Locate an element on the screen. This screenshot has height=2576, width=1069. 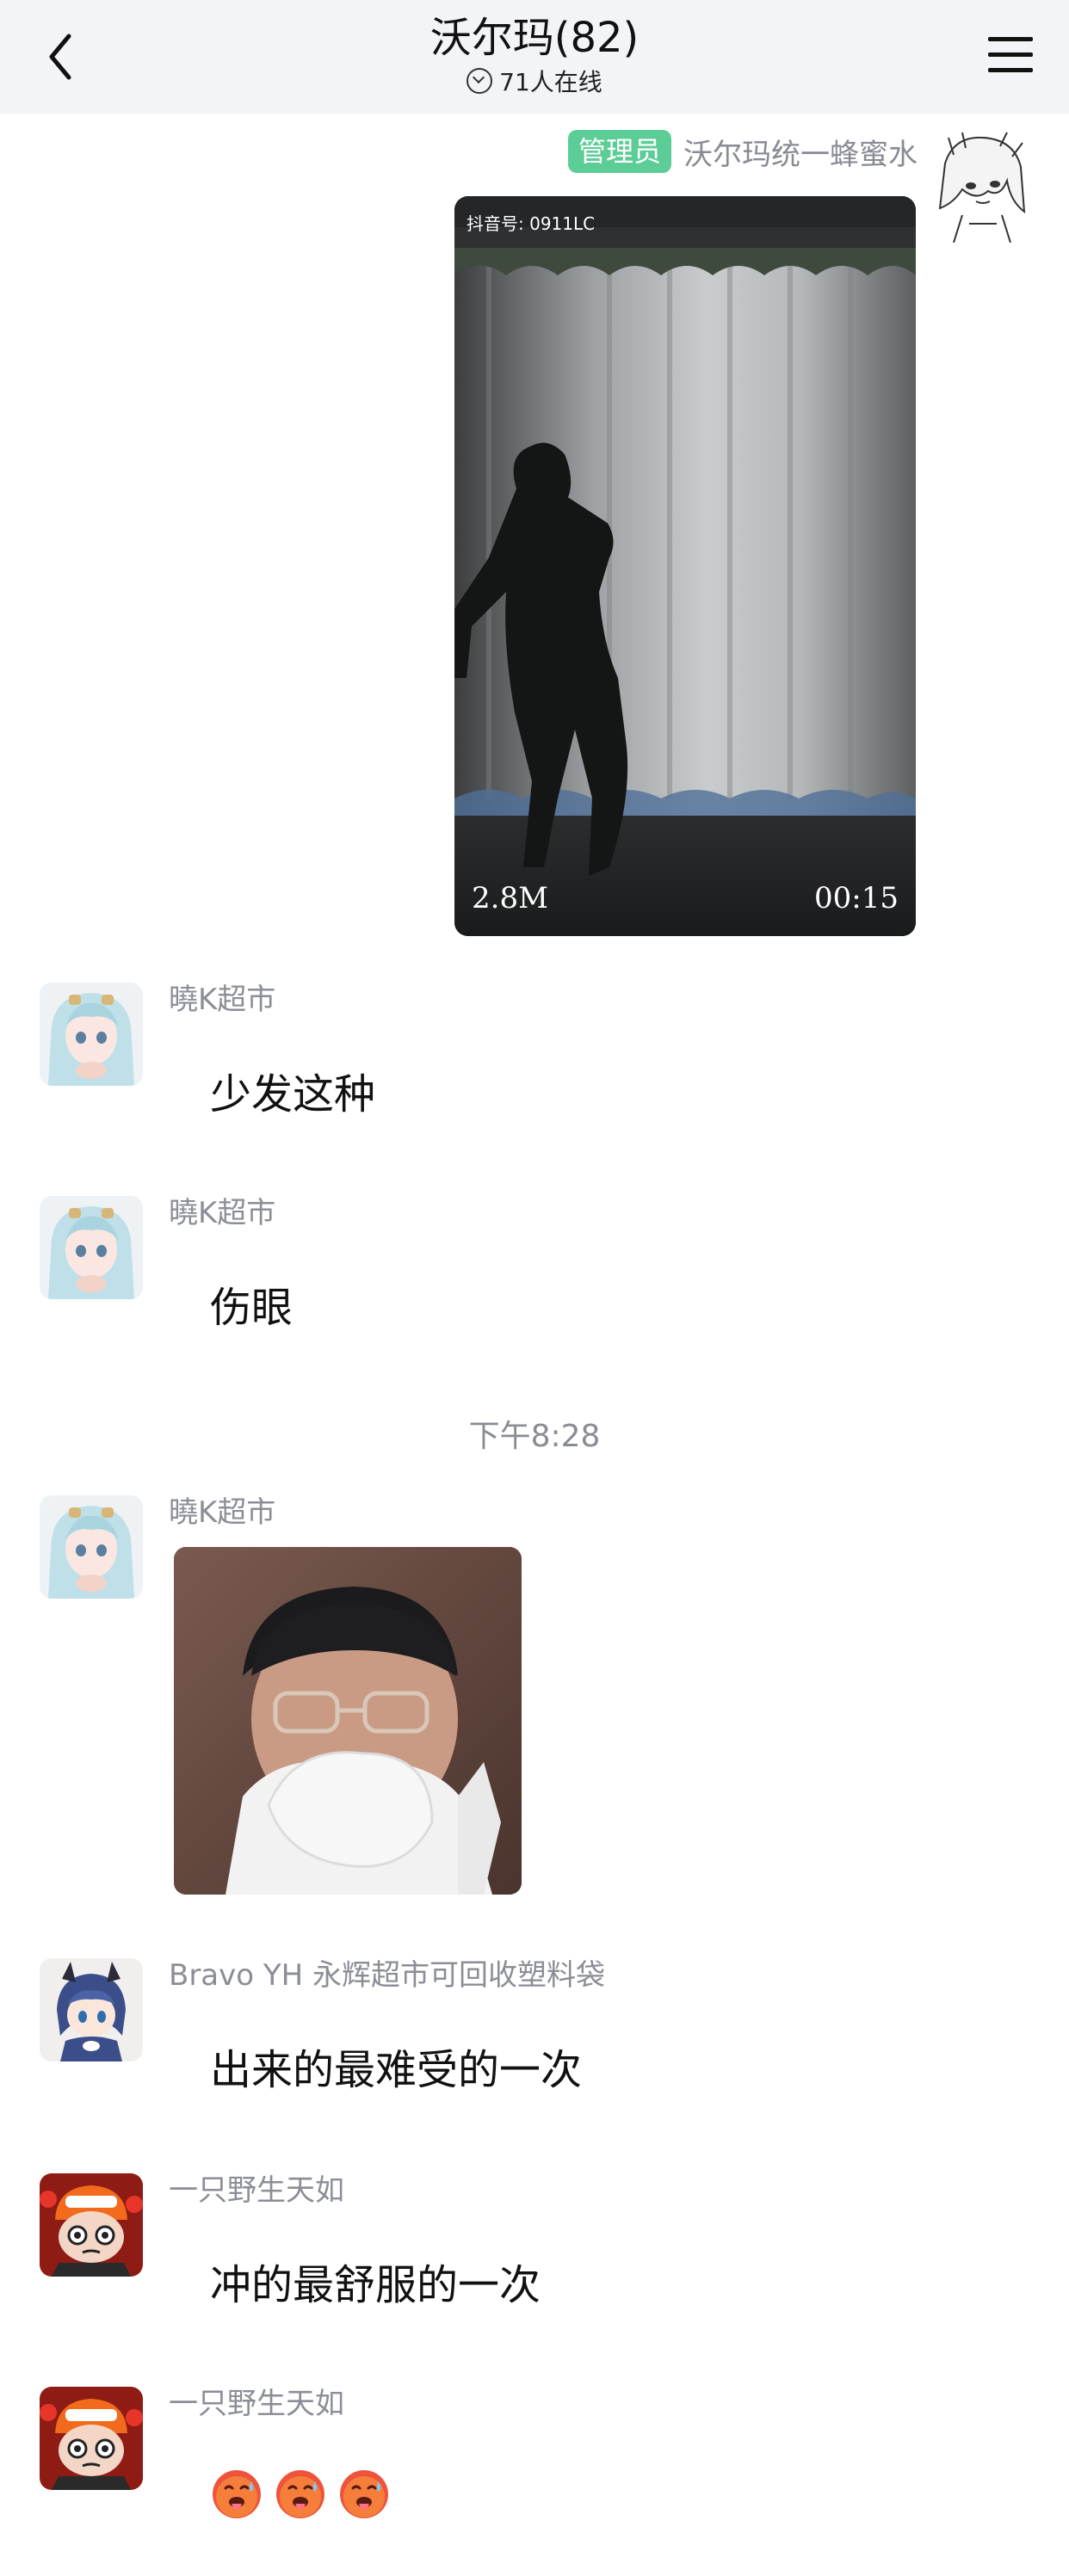
video-thumbnail is located at coordinates (685, 566).